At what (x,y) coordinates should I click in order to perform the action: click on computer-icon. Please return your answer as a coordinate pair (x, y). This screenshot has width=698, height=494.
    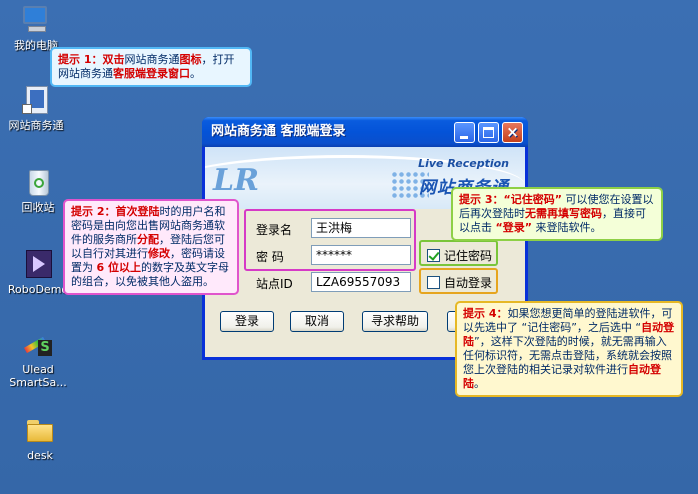
    Looking at the image, I should click on (36, 20).